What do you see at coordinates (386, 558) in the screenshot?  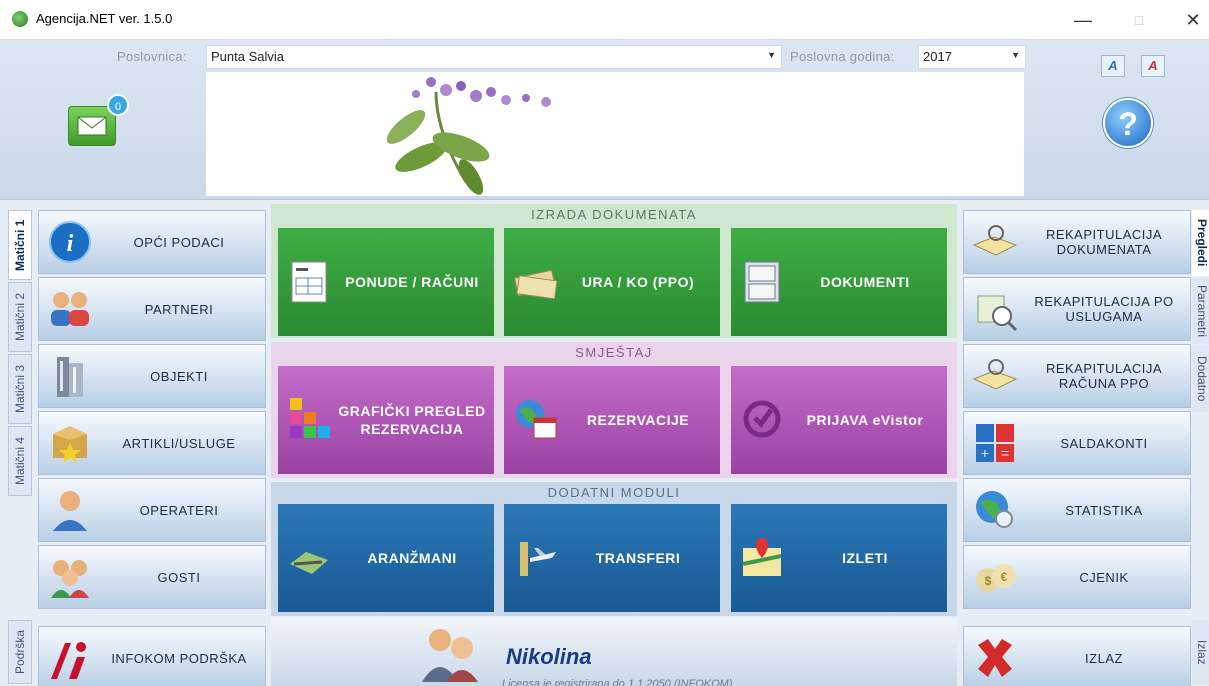 I see `aranzmani-button: ARANŽMANI` at bounding box center [386, 558].